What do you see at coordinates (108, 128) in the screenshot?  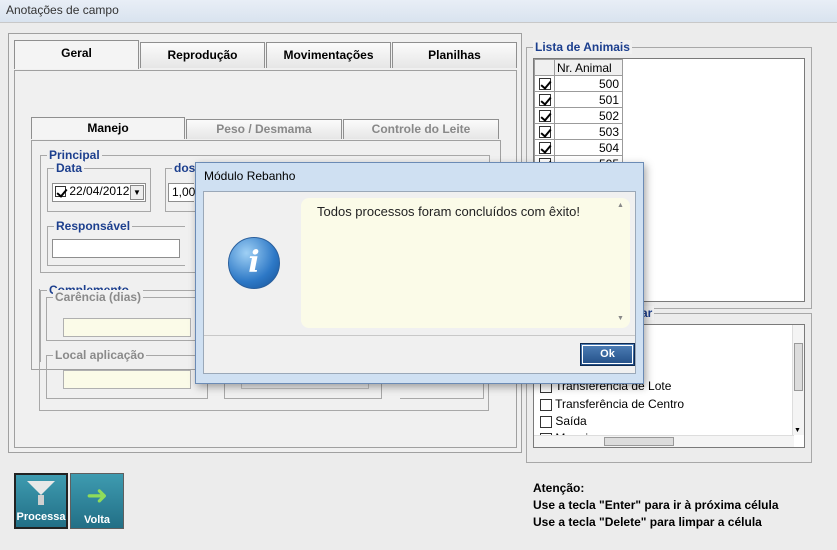 I see `tab-manejo: Manejo` at bounding box center [108, 128].